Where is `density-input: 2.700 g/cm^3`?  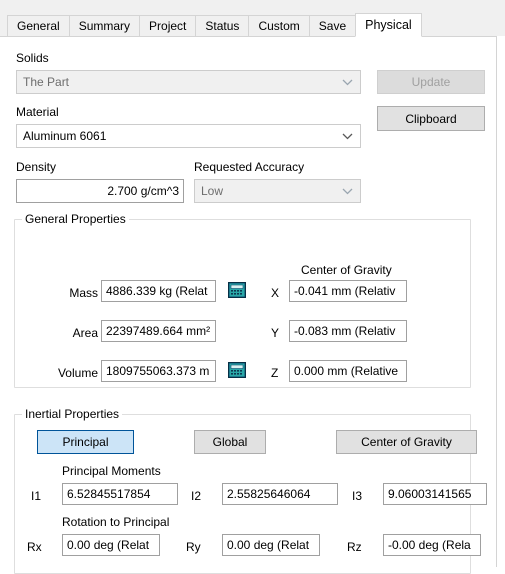 density-input: 2.700 g/cm^3 is located at coordinates (100, 191).